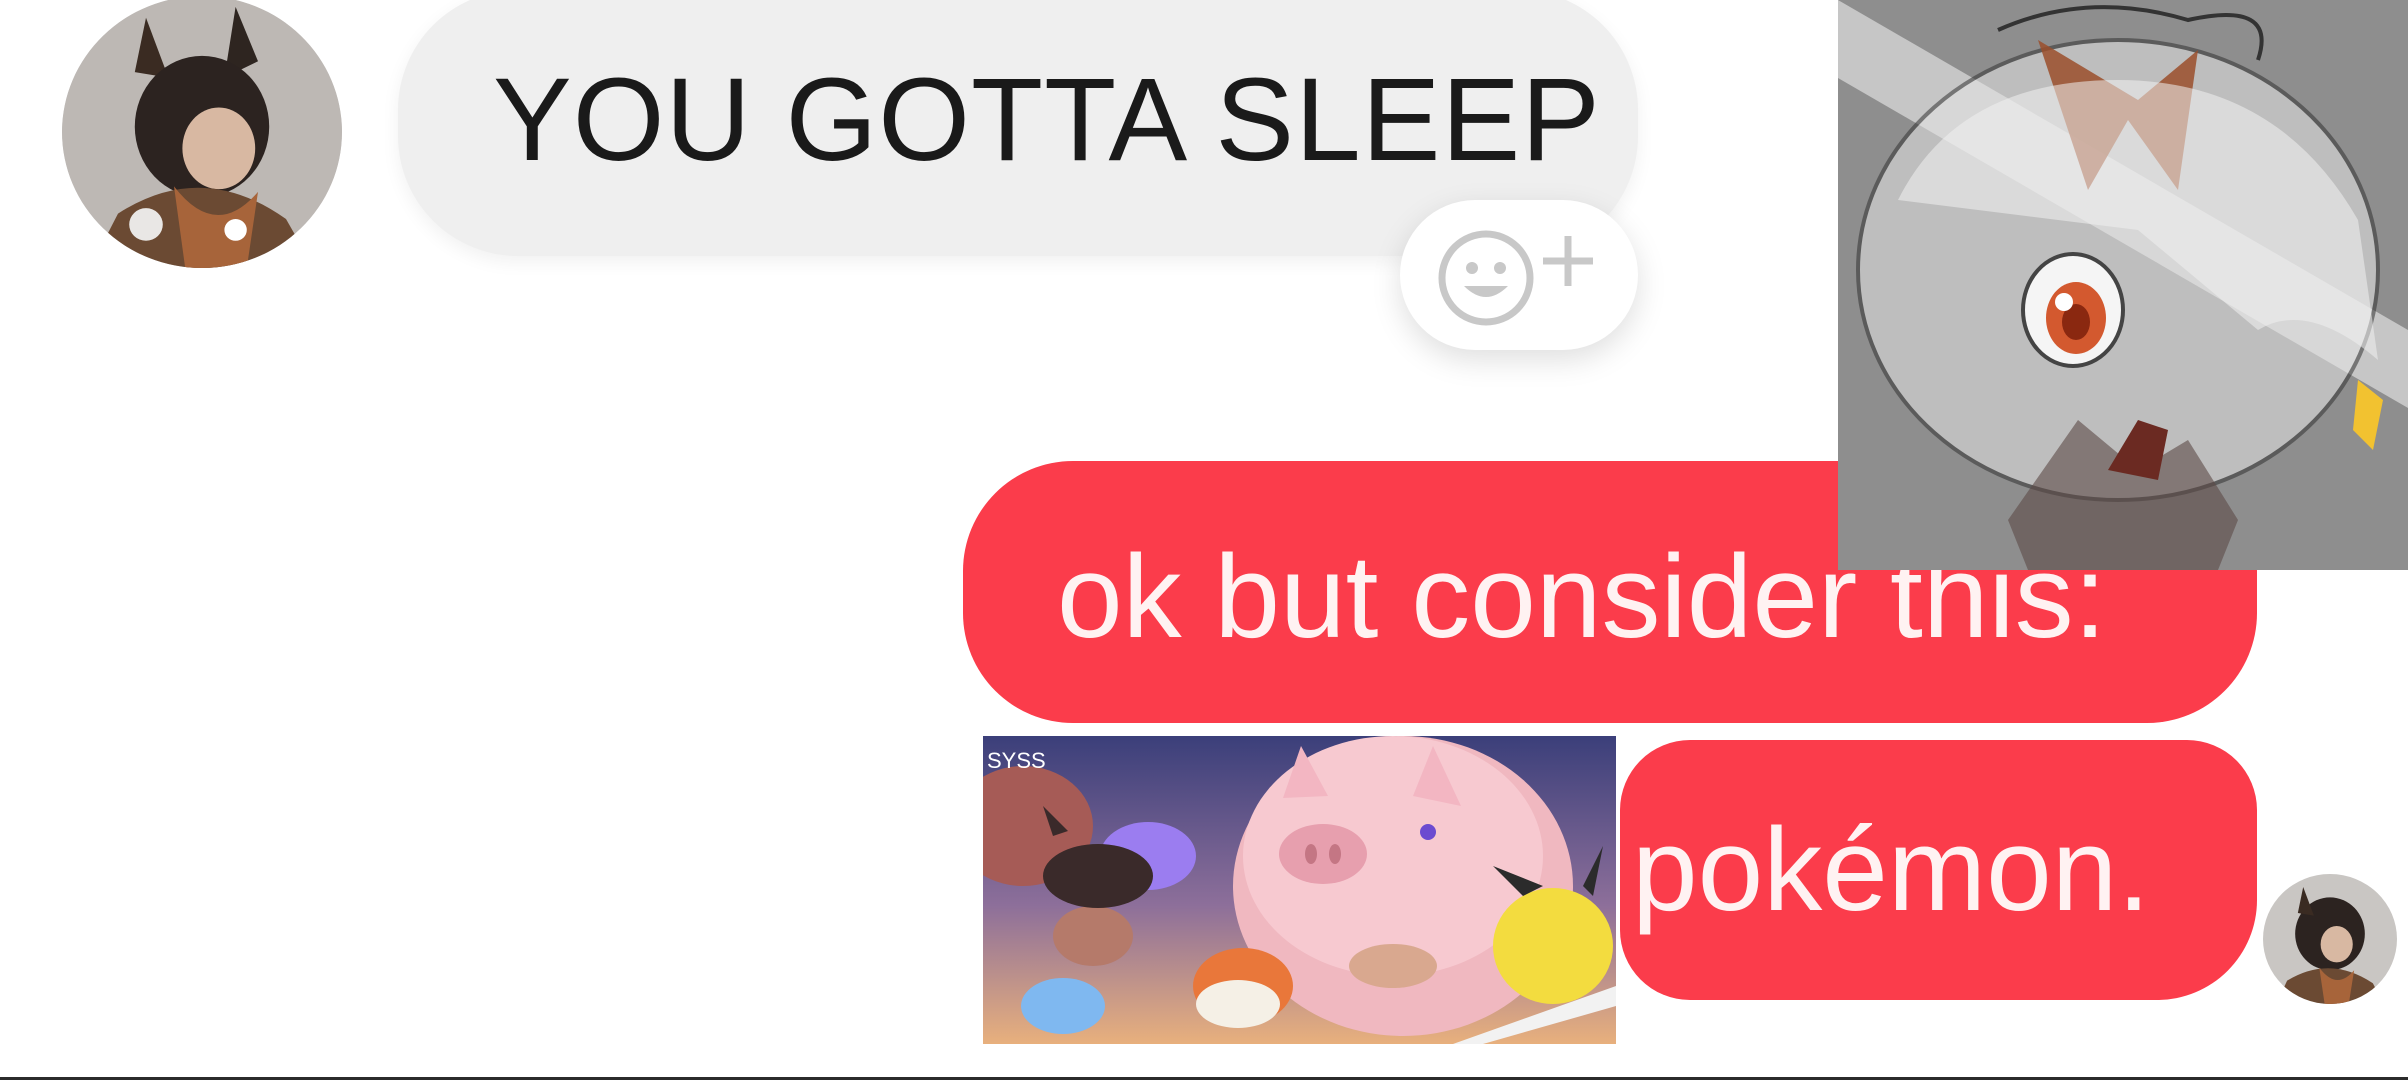  I want to click on sender-avatar, so click(202, 134).